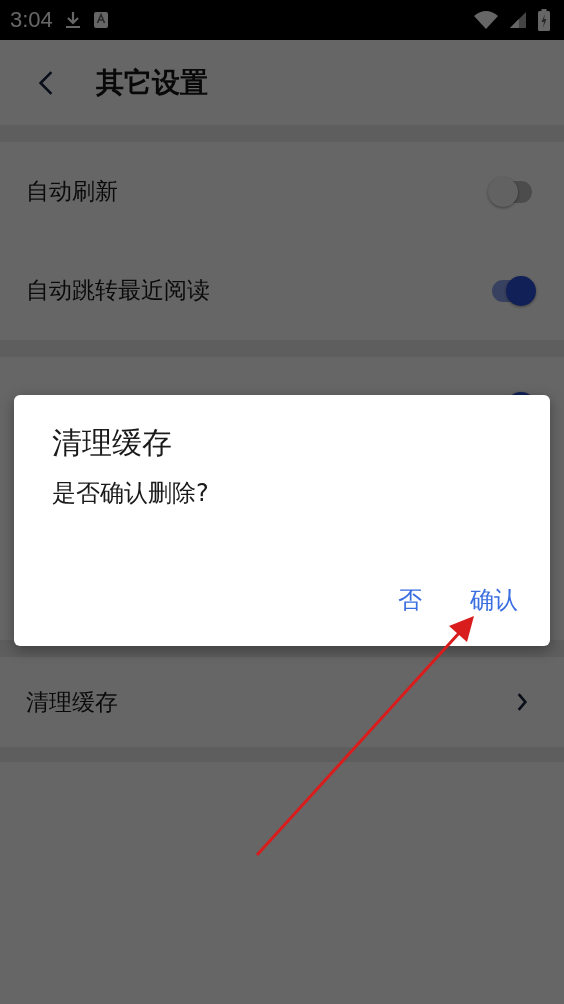 This screenshot has width=564, height=1004. I want to click on settings-row: 清理缓存, so click(282, 702).